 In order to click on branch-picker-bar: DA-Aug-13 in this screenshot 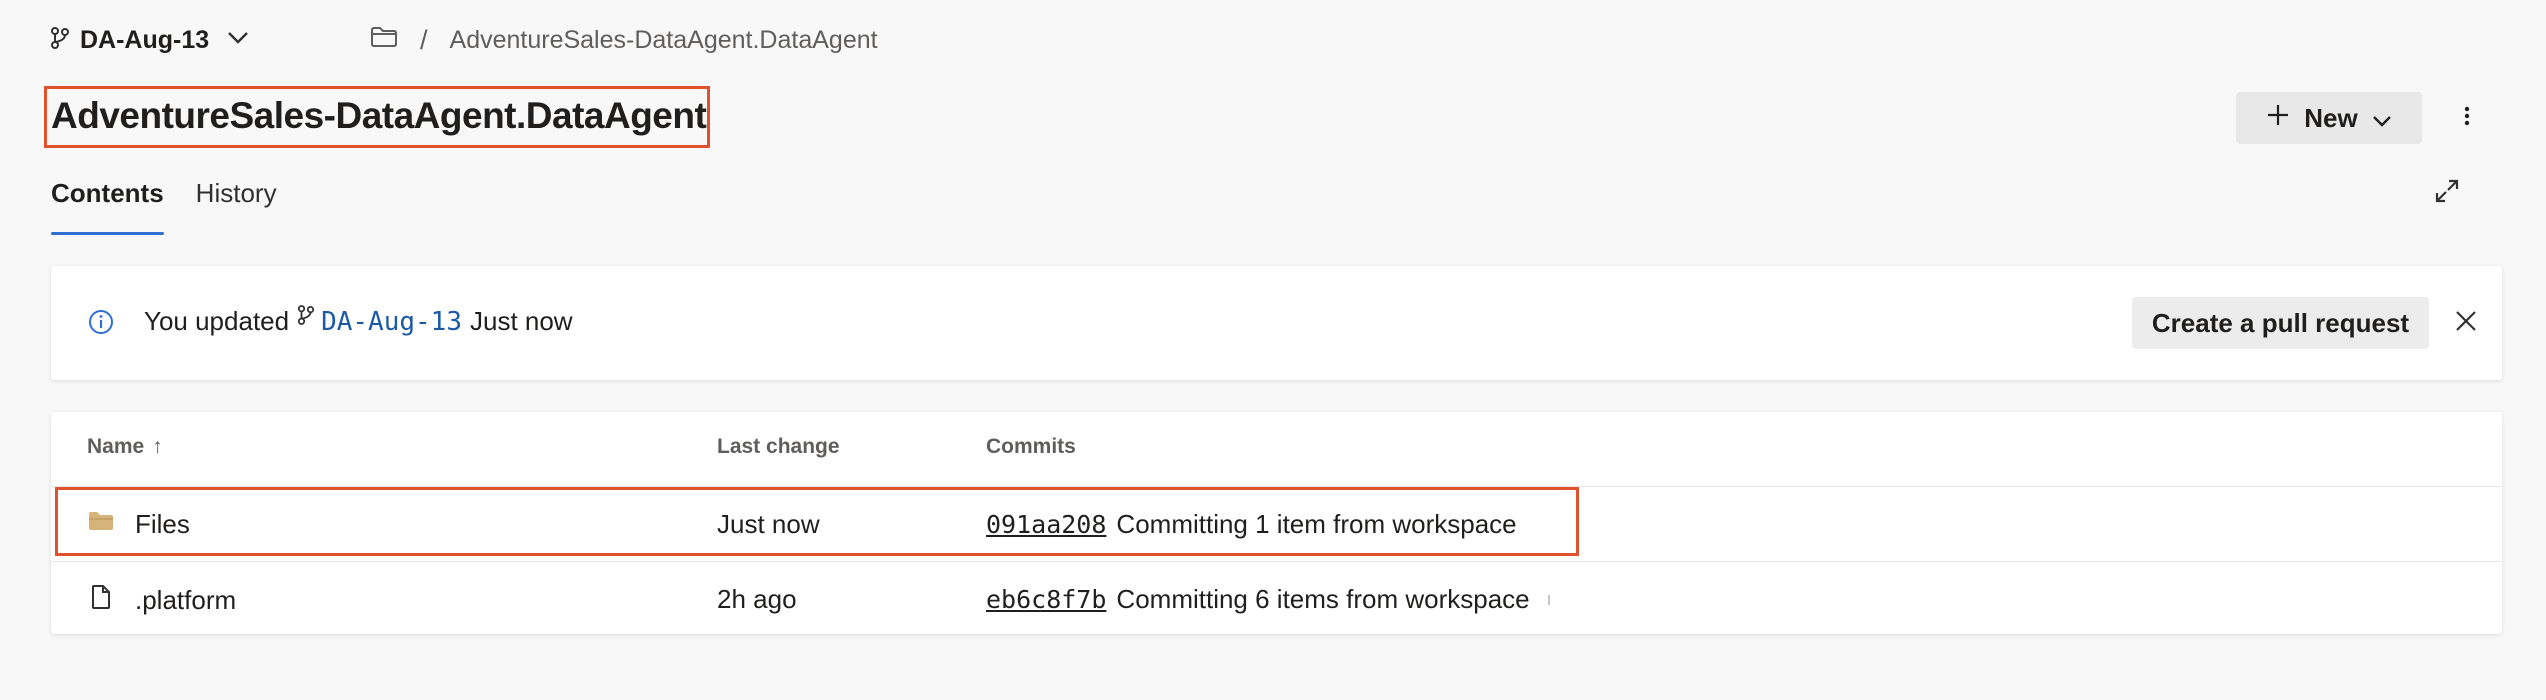, I will do `click(149, 40)`.